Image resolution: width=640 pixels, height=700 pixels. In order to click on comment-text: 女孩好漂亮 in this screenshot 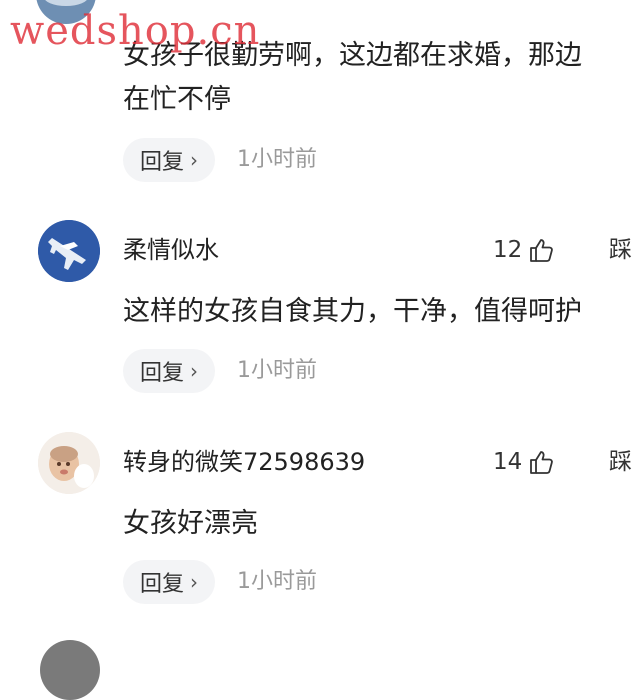, I will do `click(190, 523)`.